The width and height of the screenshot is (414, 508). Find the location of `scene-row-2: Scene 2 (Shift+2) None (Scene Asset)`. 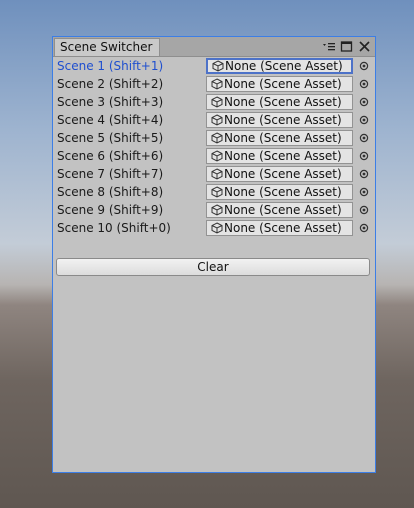

scene-row-2: Scene 2 (Shift+2) None (Scene Asset) is located at coordinates (214, 84).